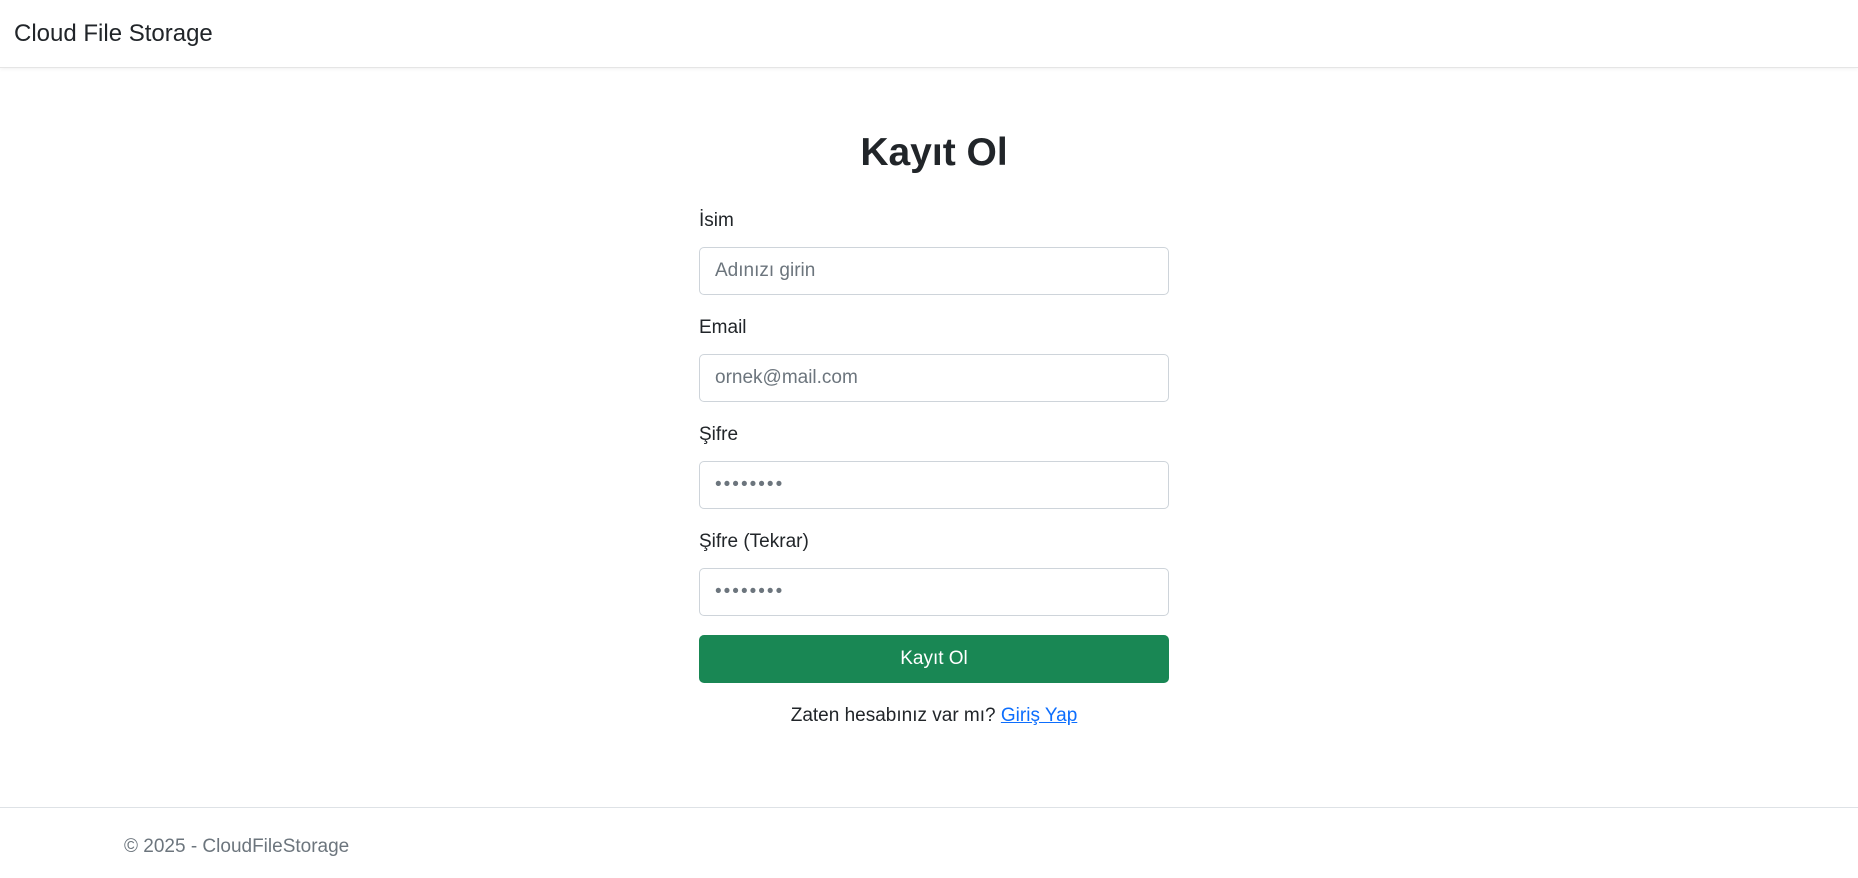  I want to click on password-label: Şifre, so click(719, 434).